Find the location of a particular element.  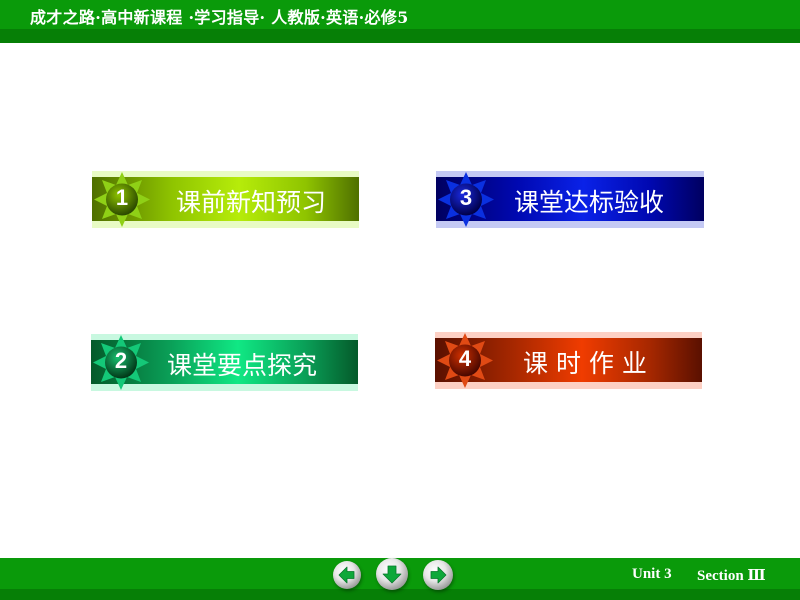

menu-item-number: 2 is located at coordinates (121, 360).